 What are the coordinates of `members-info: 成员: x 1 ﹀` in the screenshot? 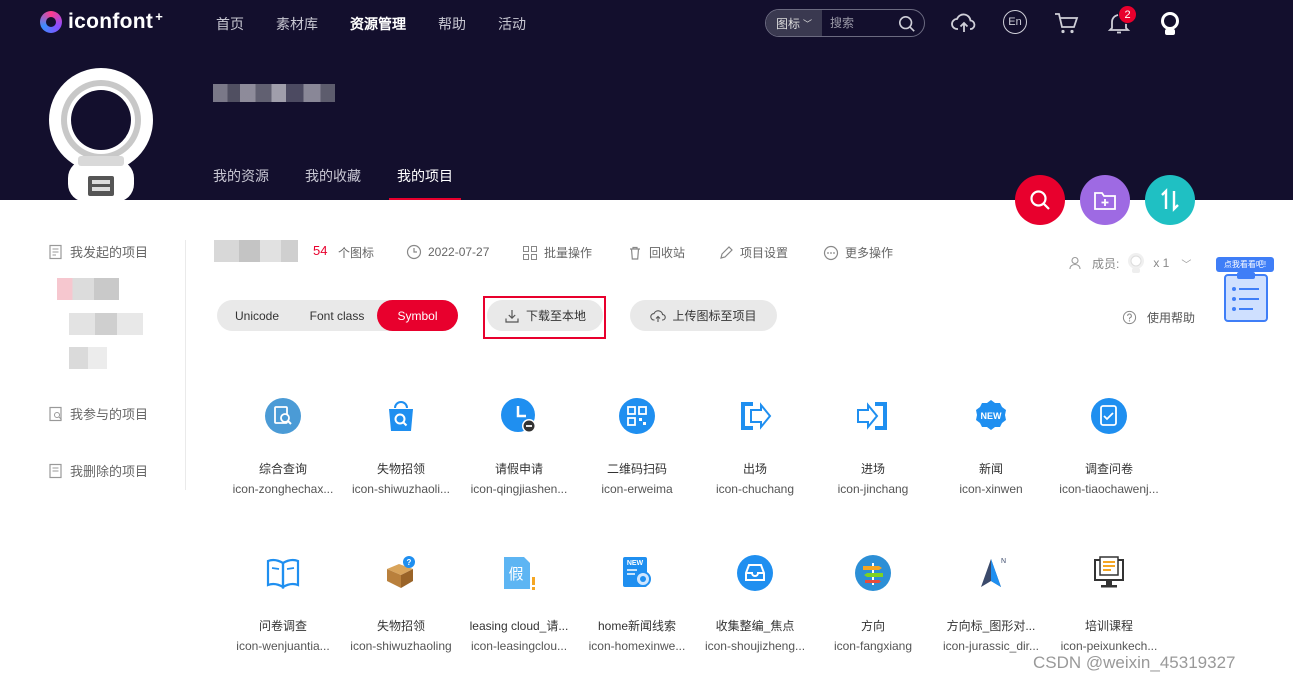 It's located at (1129, 263).